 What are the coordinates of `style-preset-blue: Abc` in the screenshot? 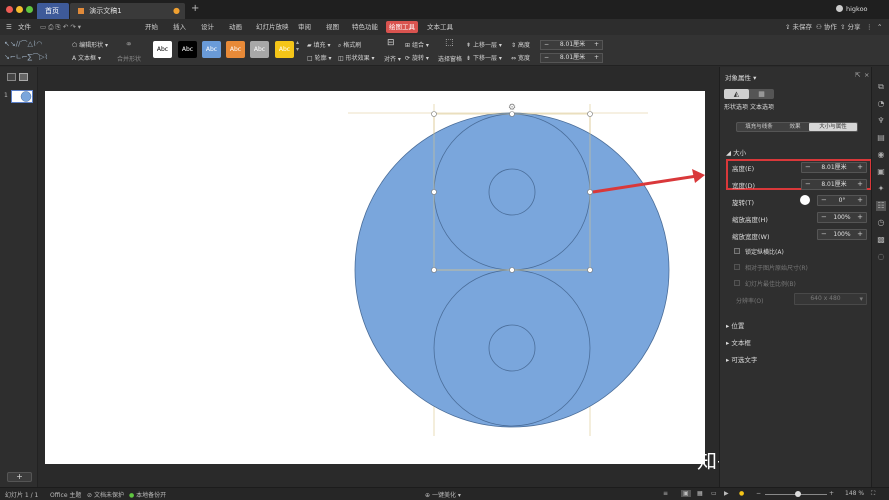 It's located at (211, 49).